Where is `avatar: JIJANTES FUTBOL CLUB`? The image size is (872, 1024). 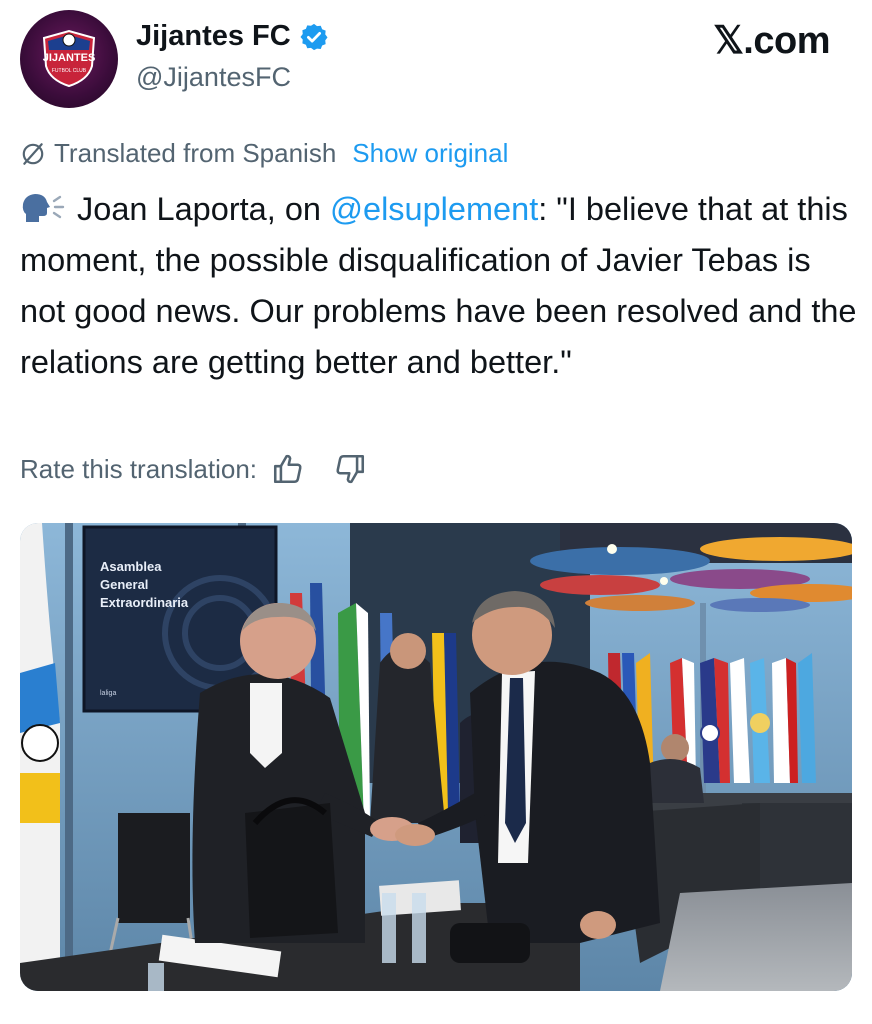 avatar: JIJANTES FUTBOL CLUB is located at coordinates (69, 59).